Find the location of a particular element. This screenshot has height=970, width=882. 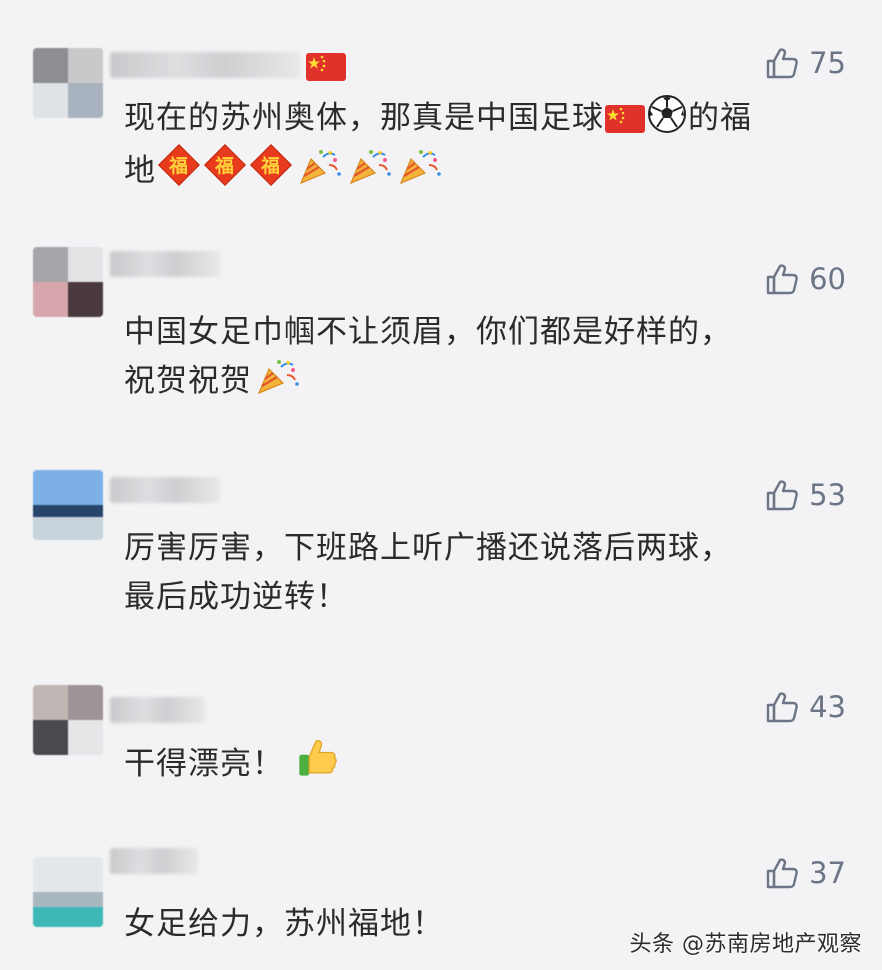

like-count: 53 is located at coordinates (827, 495).